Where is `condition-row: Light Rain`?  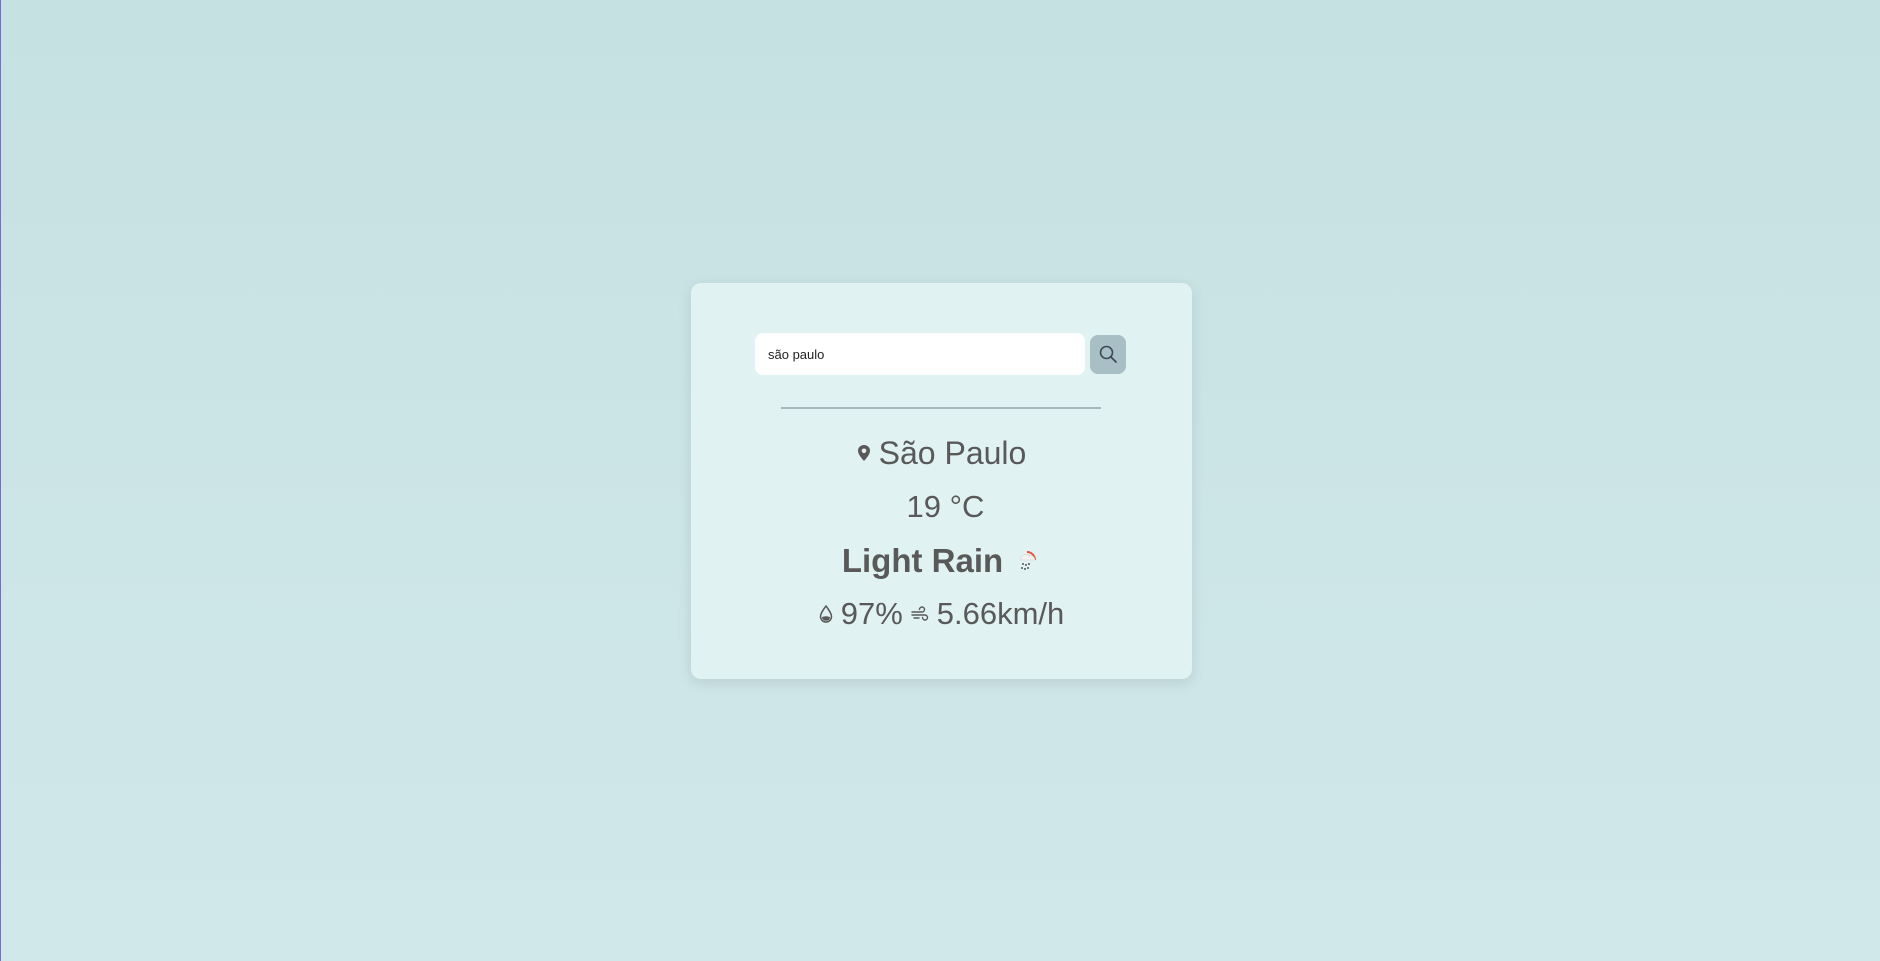 condition-row: Light Rain is located at coordinates (941, 561).